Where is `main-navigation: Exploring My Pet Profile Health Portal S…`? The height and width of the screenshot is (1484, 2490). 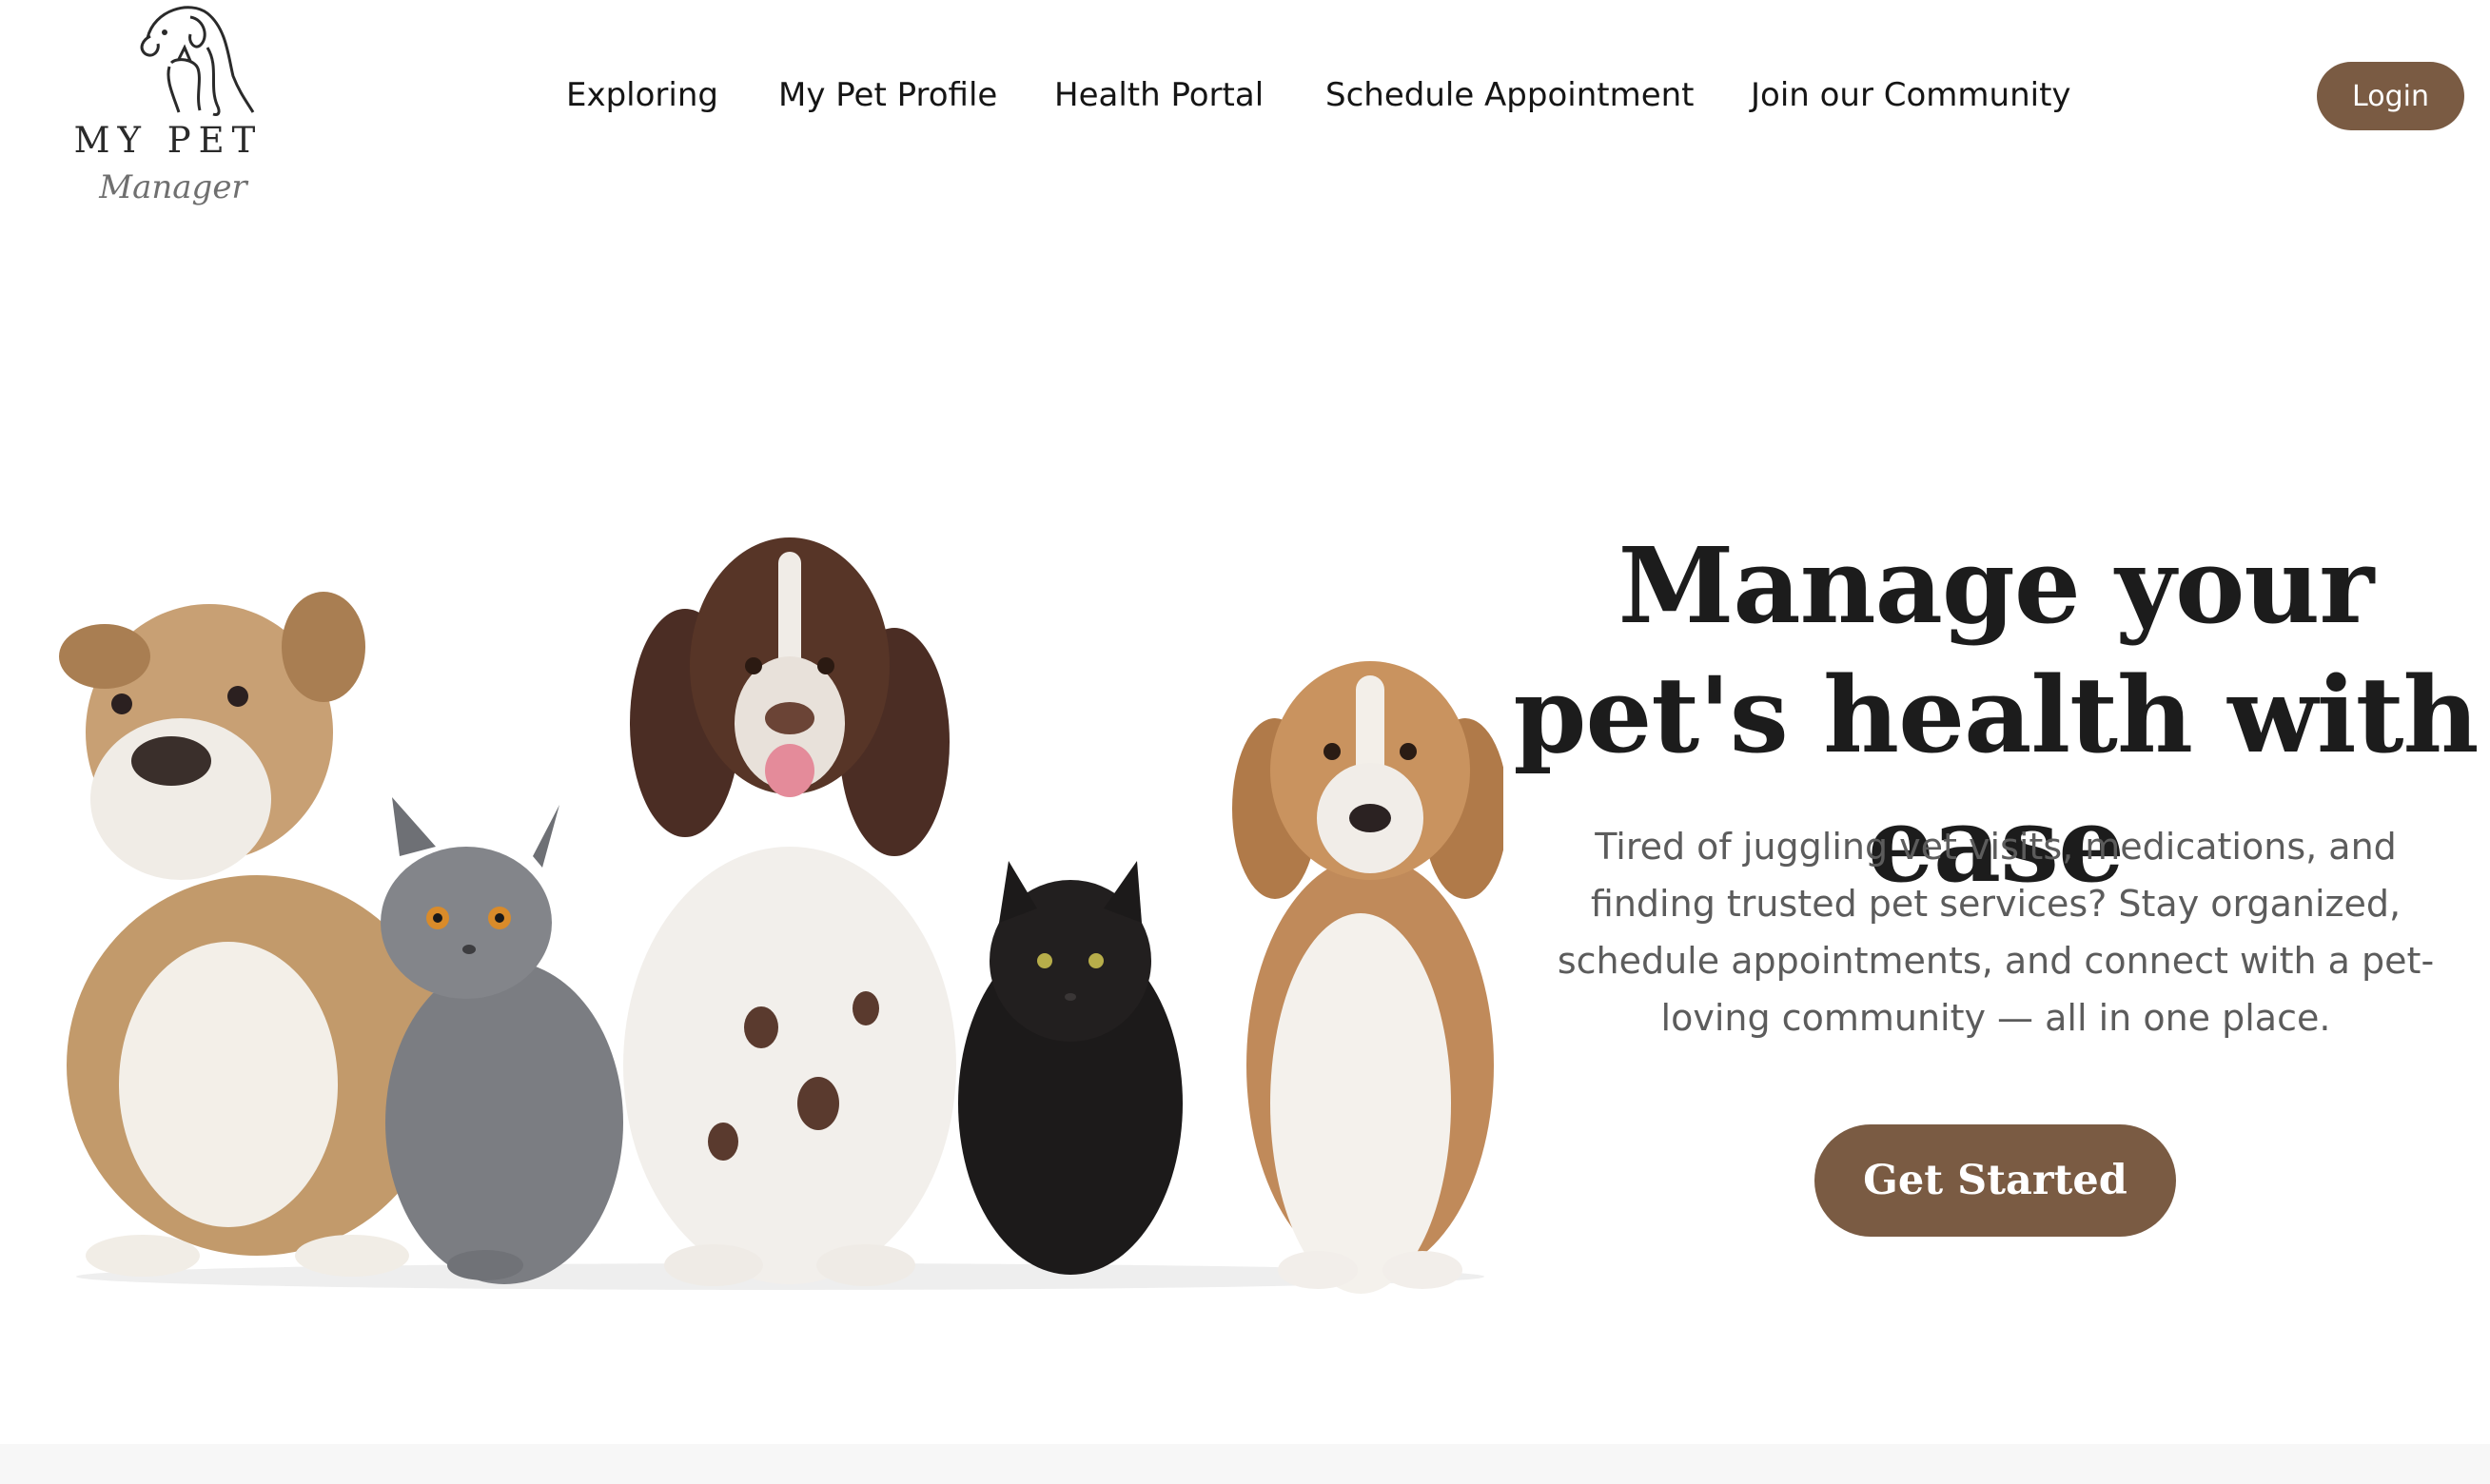
main-navigation: Exploring My Pet Profile Health Portal S… is located at coordinates (1245, 95).